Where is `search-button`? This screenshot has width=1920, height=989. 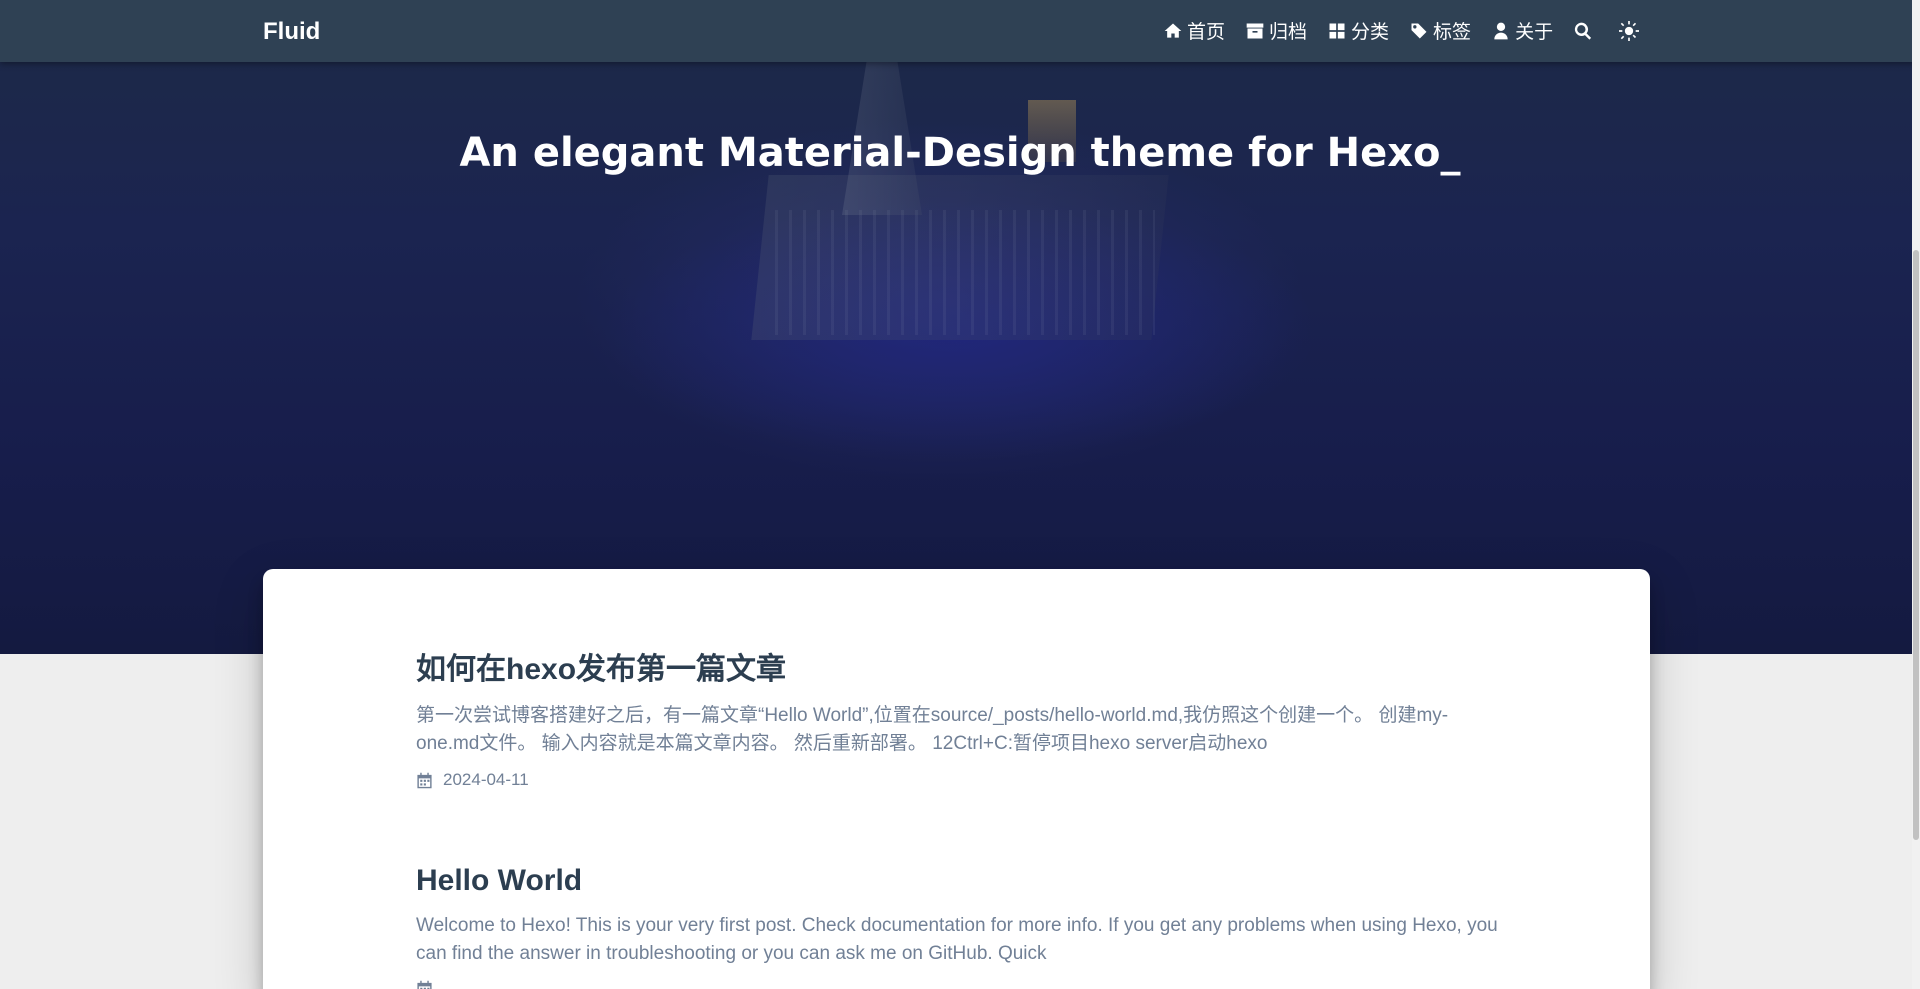 search-button is located at coordinates (1583, 31).